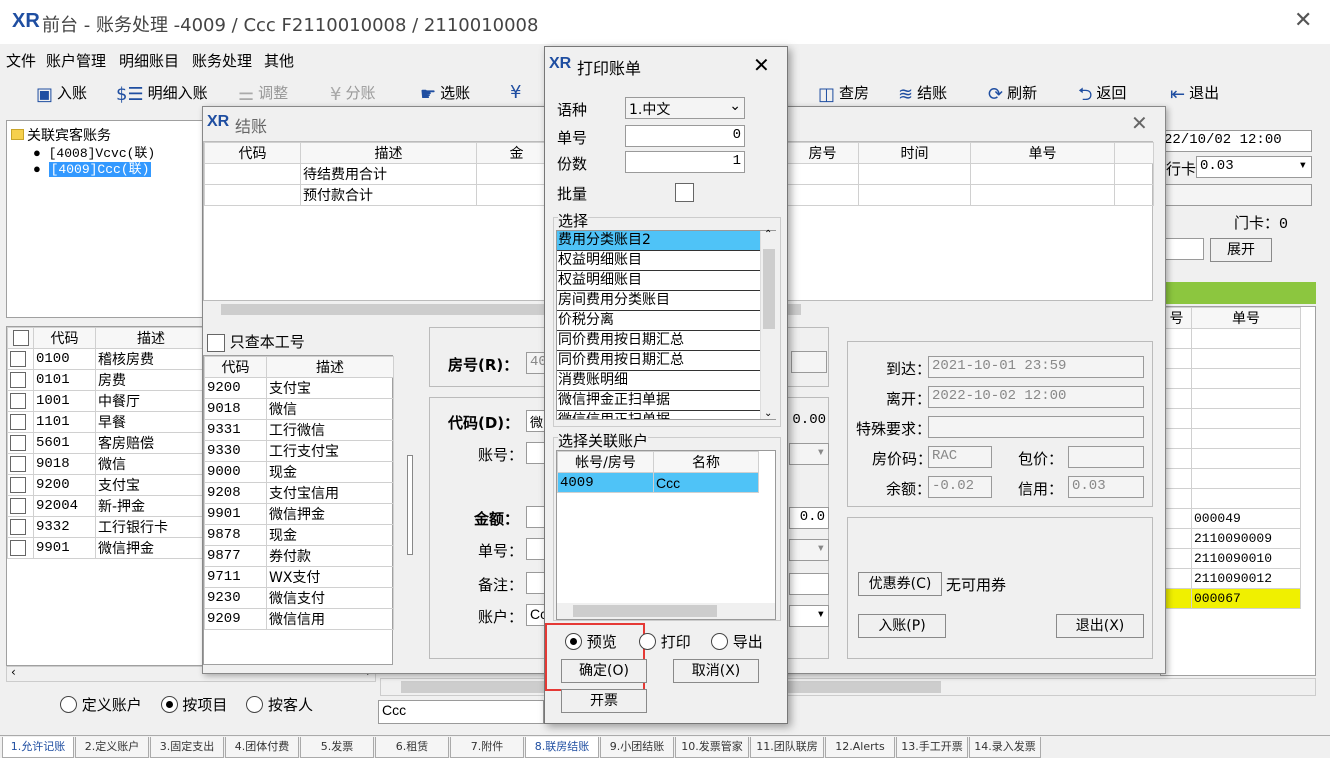 The height and width of the screenshot is (758, 1330). What do you see at coordinates (536, 615) in the screenshot?
I see `acct-field: Cc` at bounding box center [536, 615].